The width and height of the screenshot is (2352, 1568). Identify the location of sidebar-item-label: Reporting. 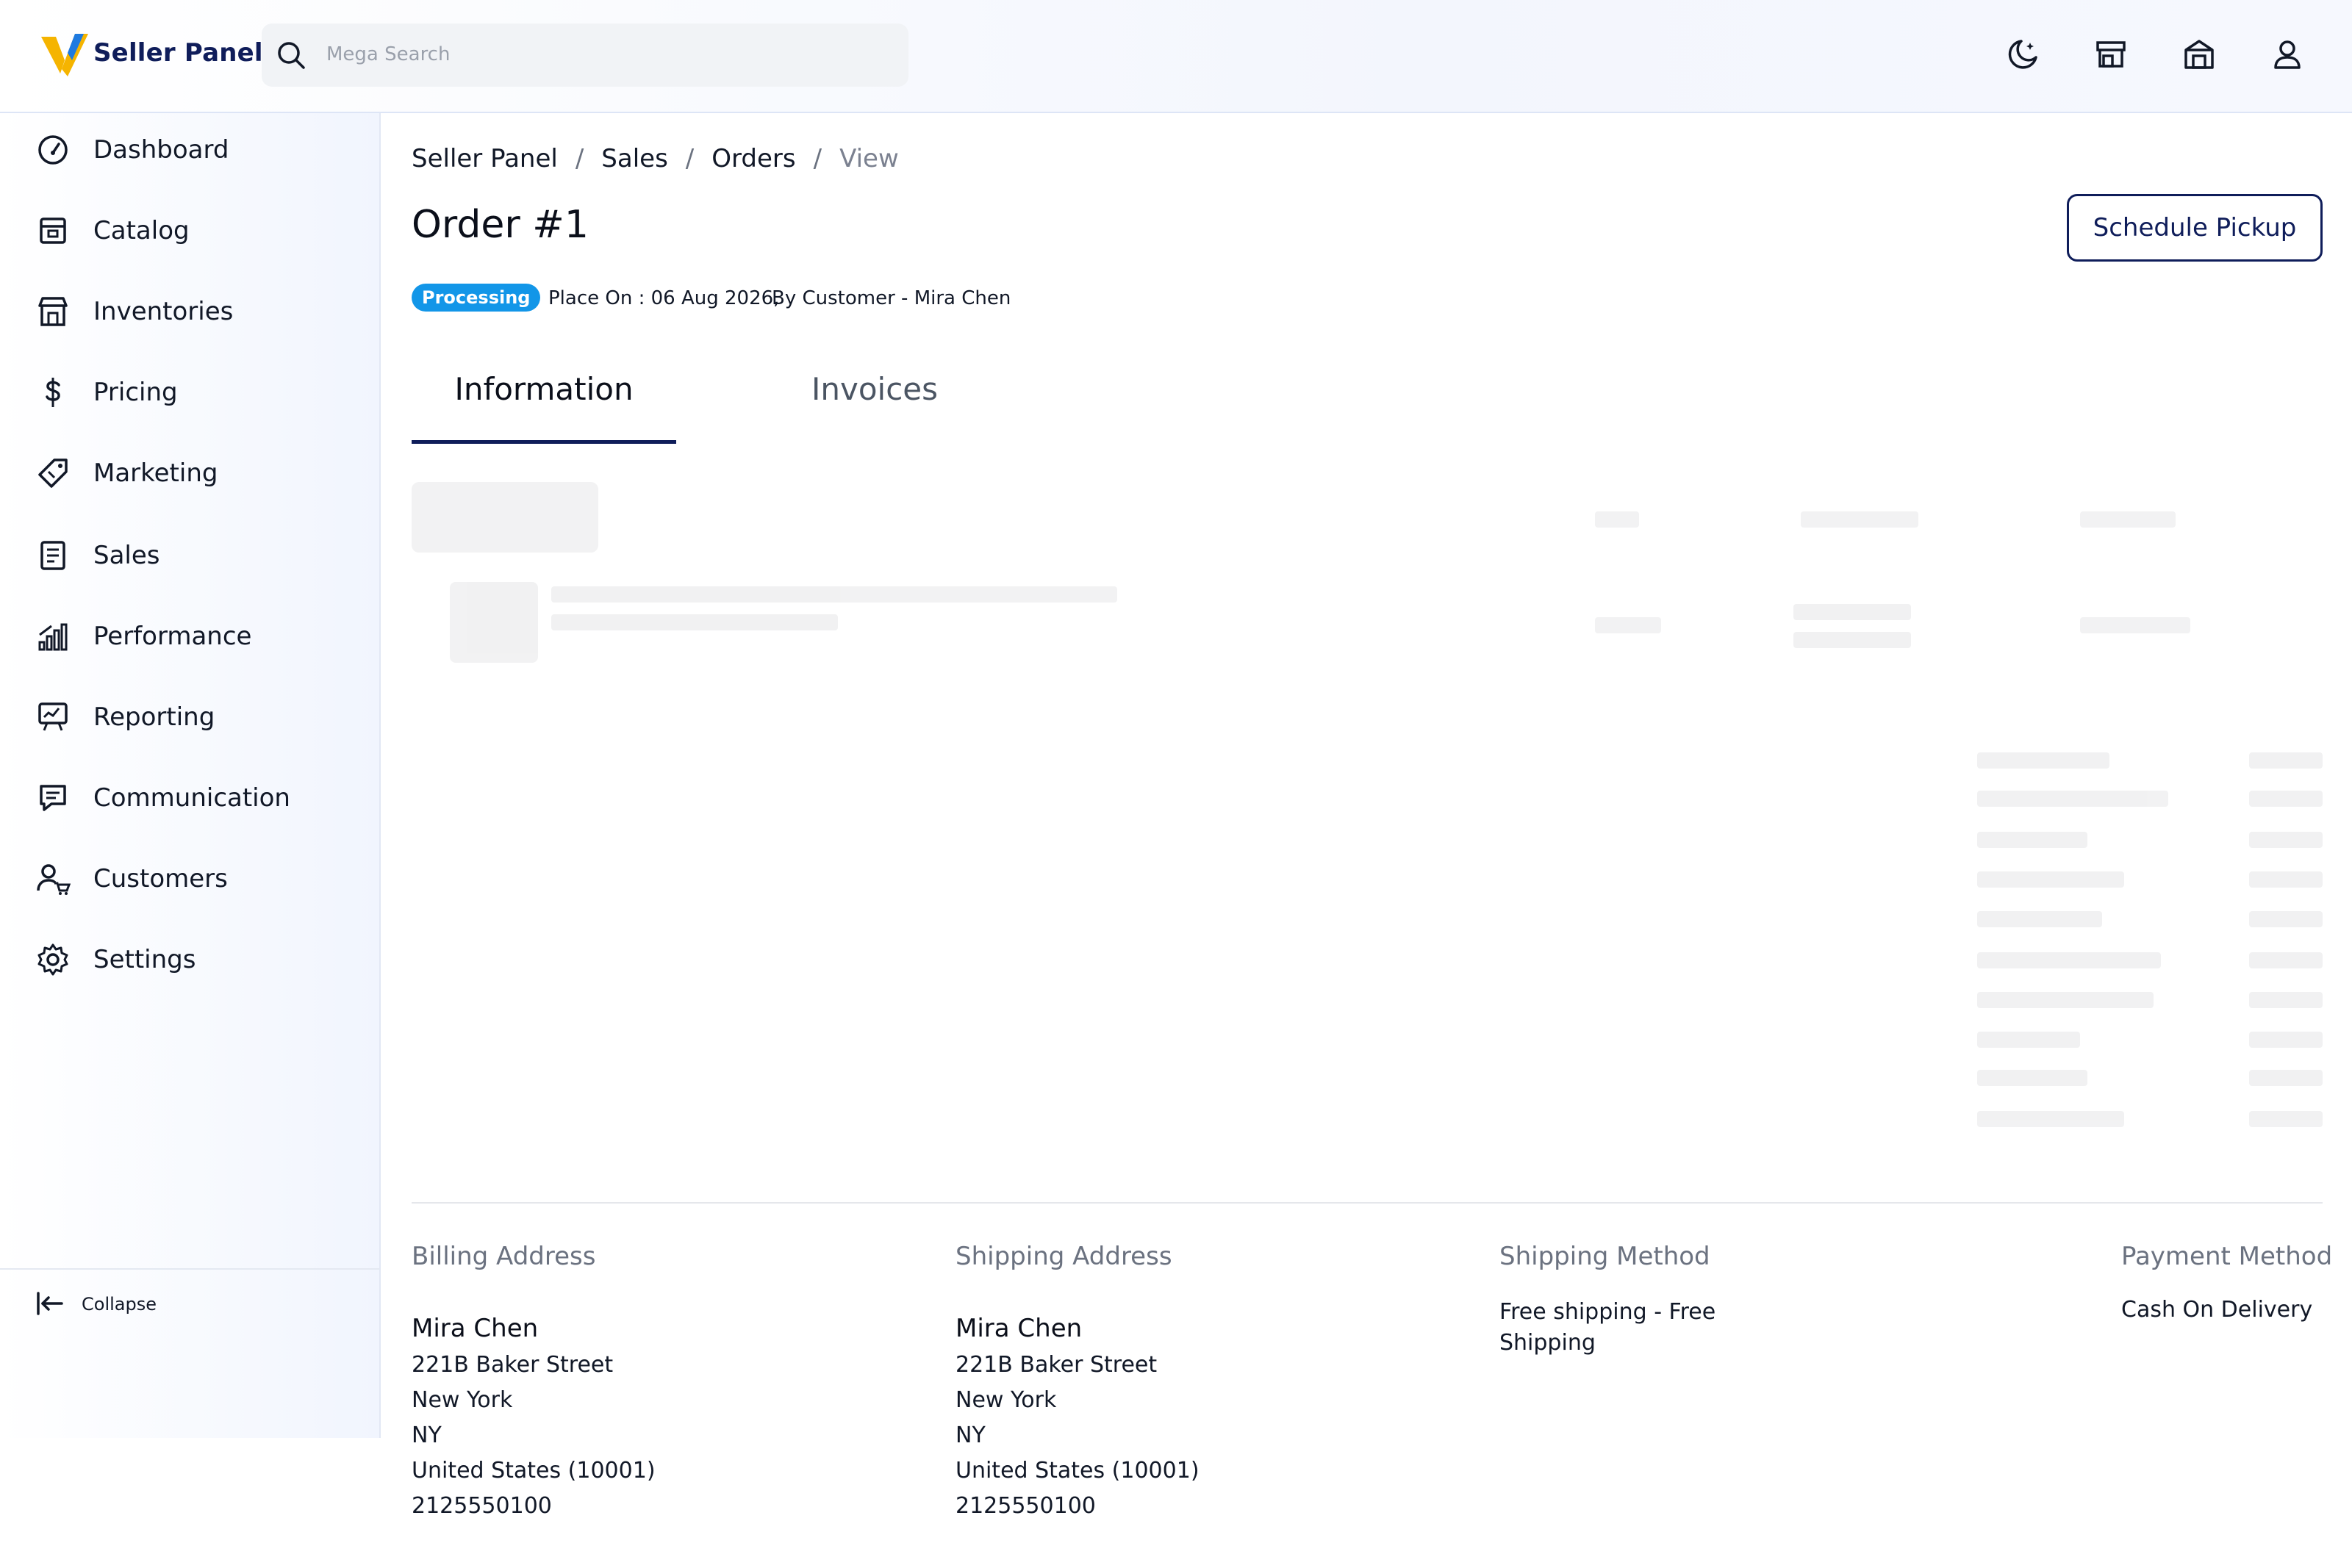
(154, 717).